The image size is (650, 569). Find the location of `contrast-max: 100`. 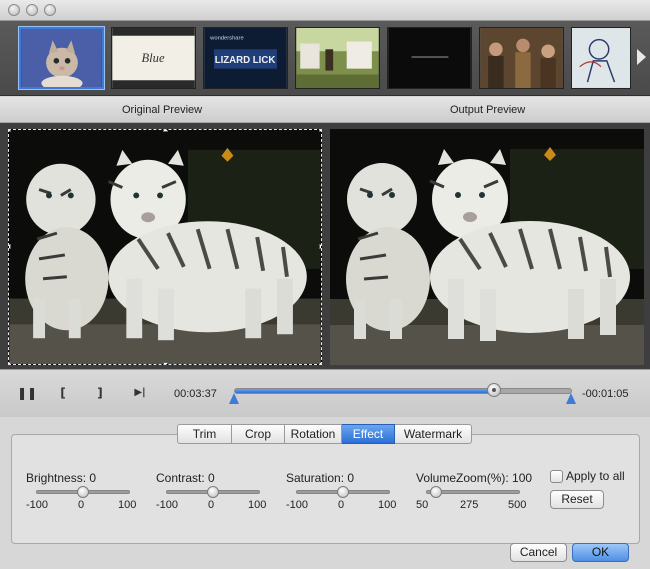

contrast-max: 100 is located at coordinates (257, 505).